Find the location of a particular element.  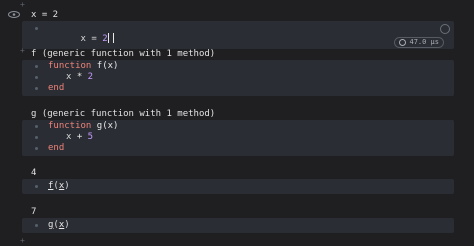

function-signature: g(x) is located at coordinates (105, 126).